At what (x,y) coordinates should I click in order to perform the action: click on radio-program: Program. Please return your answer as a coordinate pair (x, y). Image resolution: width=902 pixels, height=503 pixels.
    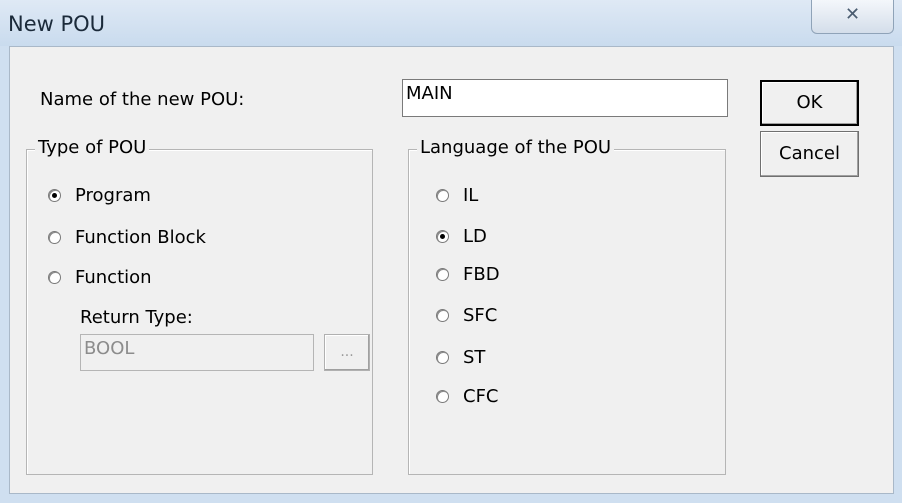
    Looking at the image, I should click on (99, 195).